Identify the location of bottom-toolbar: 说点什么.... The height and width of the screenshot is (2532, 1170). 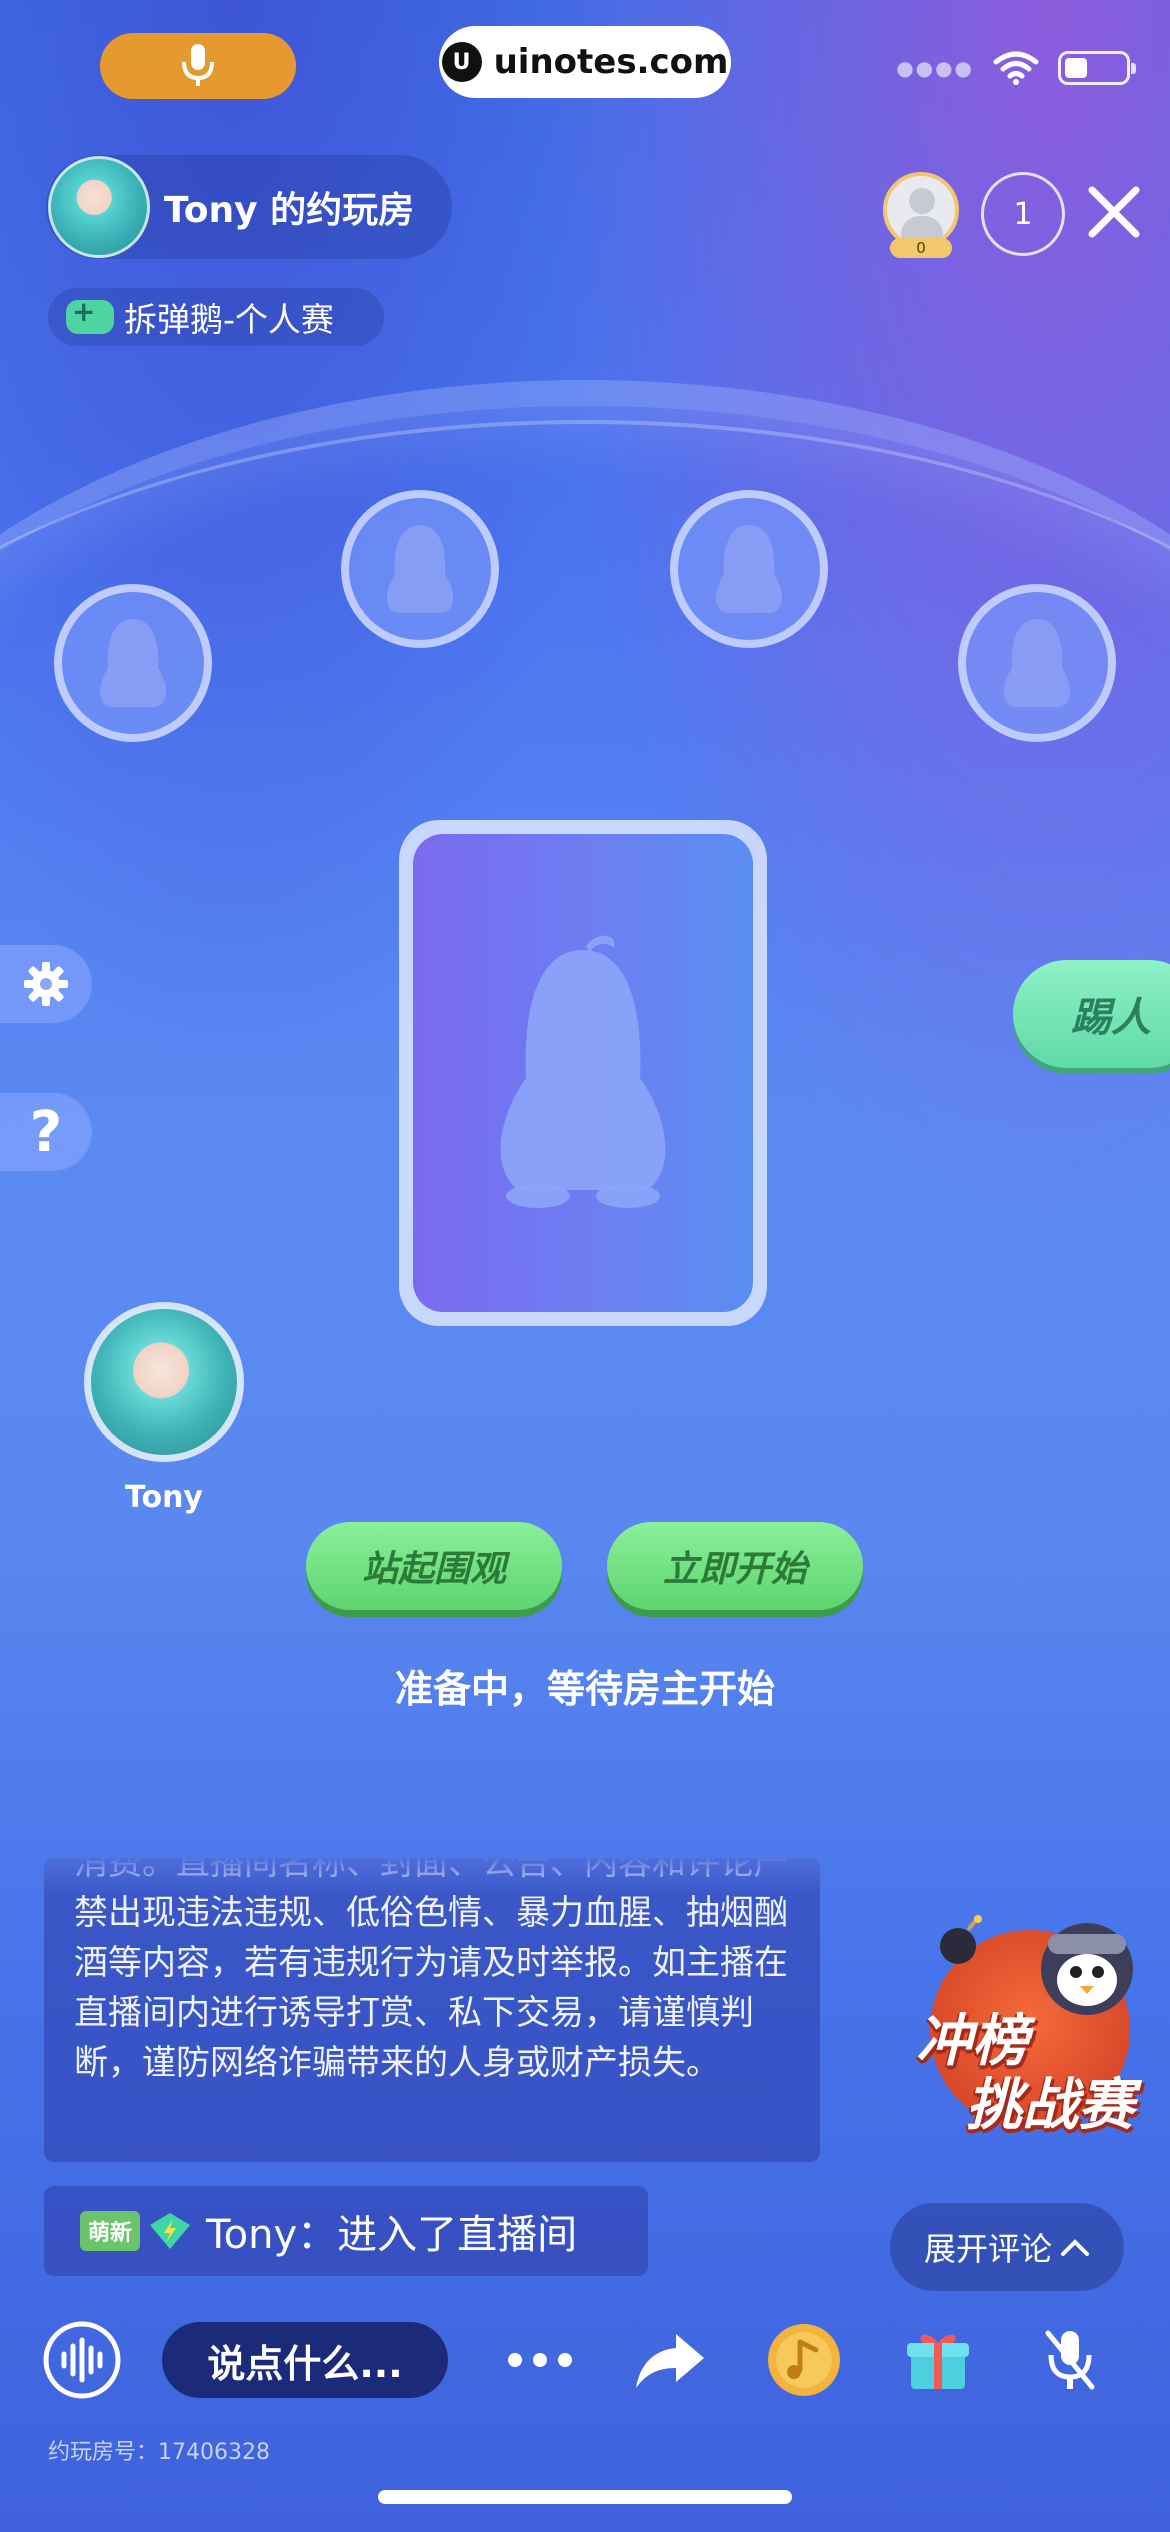
(585, 2360).